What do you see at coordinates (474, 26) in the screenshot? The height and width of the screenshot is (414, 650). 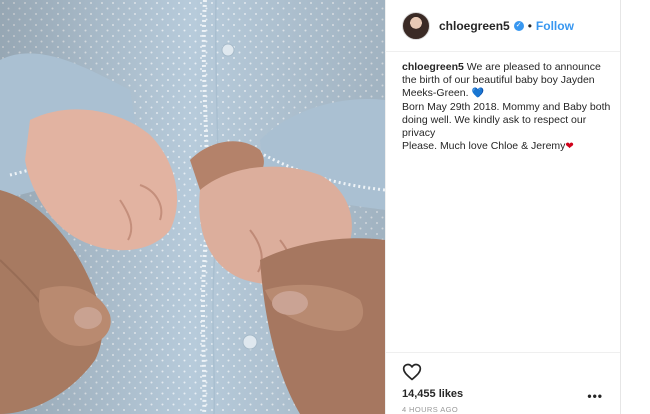 I see `header-username: chloegreen5` at bounding box center [474, 26].